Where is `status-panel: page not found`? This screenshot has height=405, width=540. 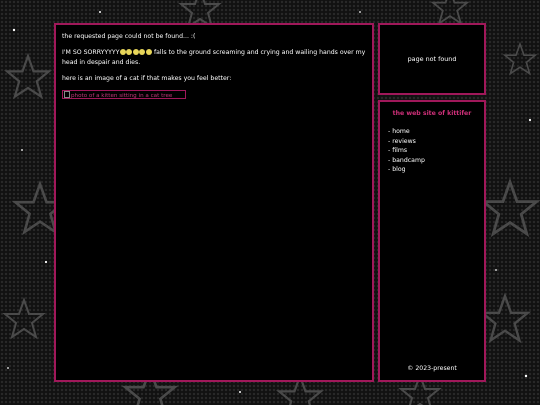 status-panel: page not found is located at coordinates (432, 59).